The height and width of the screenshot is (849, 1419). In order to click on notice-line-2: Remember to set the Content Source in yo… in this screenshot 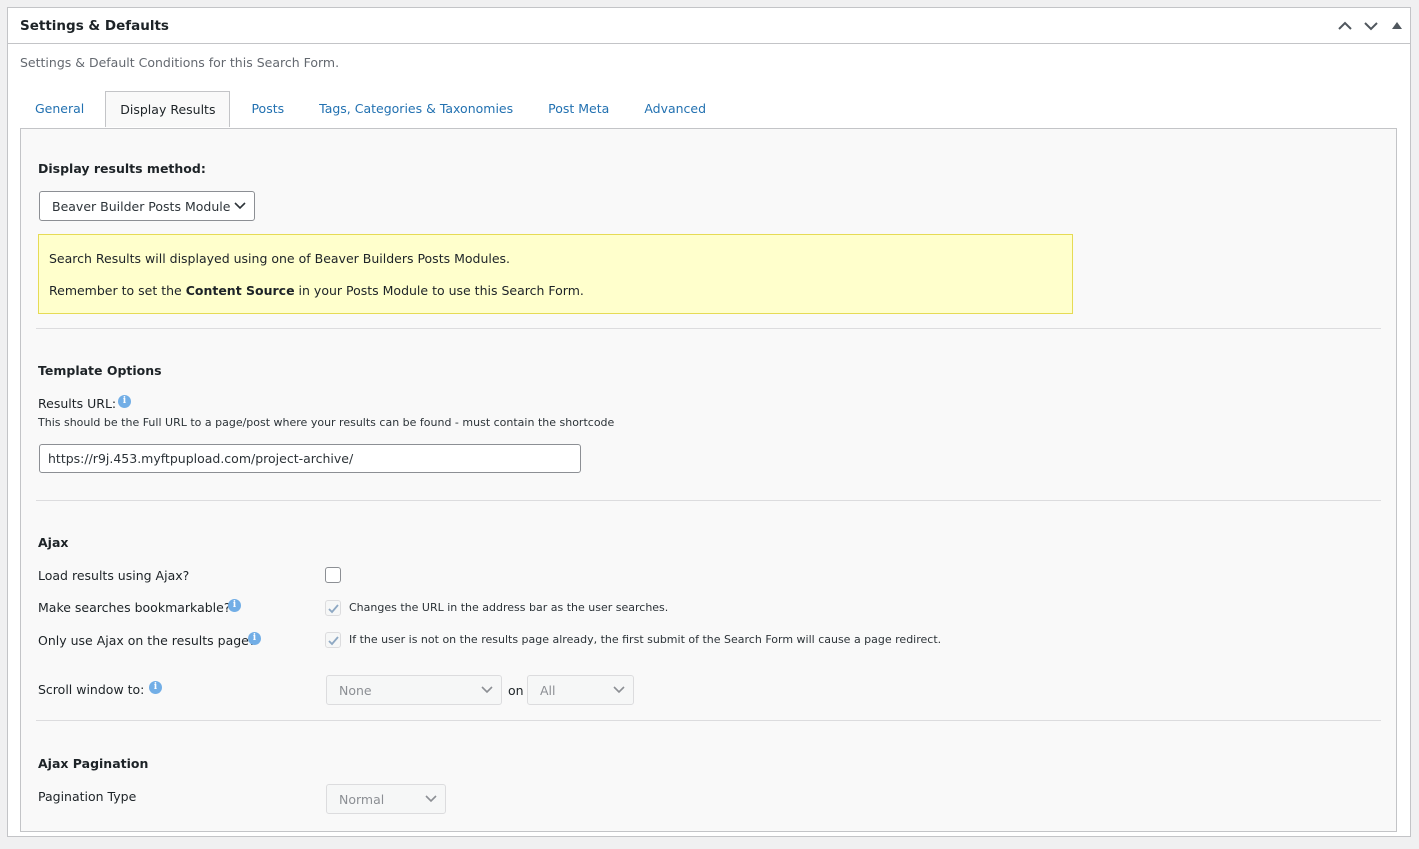, I will do `click(316, 290)`.